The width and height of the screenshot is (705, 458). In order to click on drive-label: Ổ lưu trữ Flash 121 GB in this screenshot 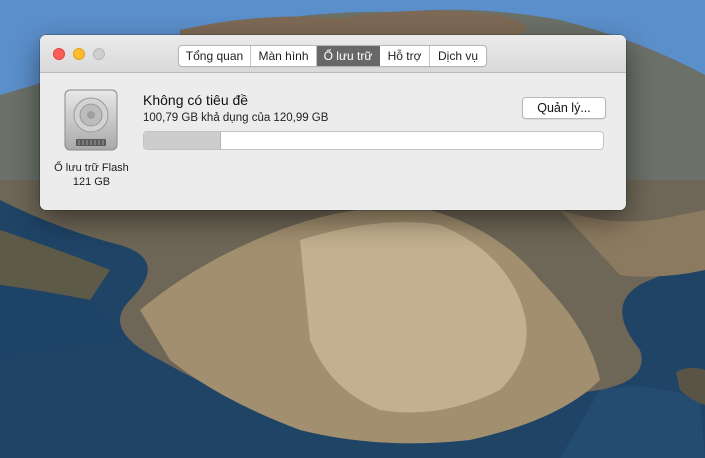, I will do `click(91, 175)`.